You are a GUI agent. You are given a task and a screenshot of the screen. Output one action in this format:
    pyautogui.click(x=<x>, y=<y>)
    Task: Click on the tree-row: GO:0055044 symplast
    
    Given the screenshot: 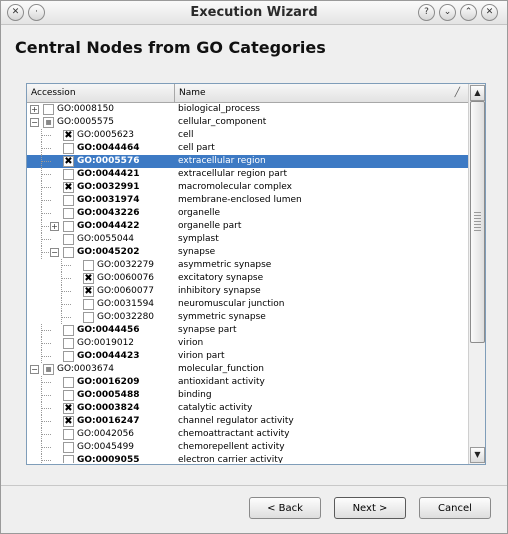 What is the action you would take?
    pyautogui.click(x=247, y=239)
    